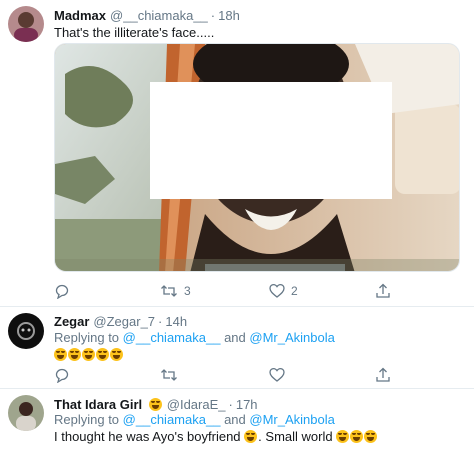 This screenshot has height=450, width=474. I want to click on retweet-button: 3, so click(175, 291).